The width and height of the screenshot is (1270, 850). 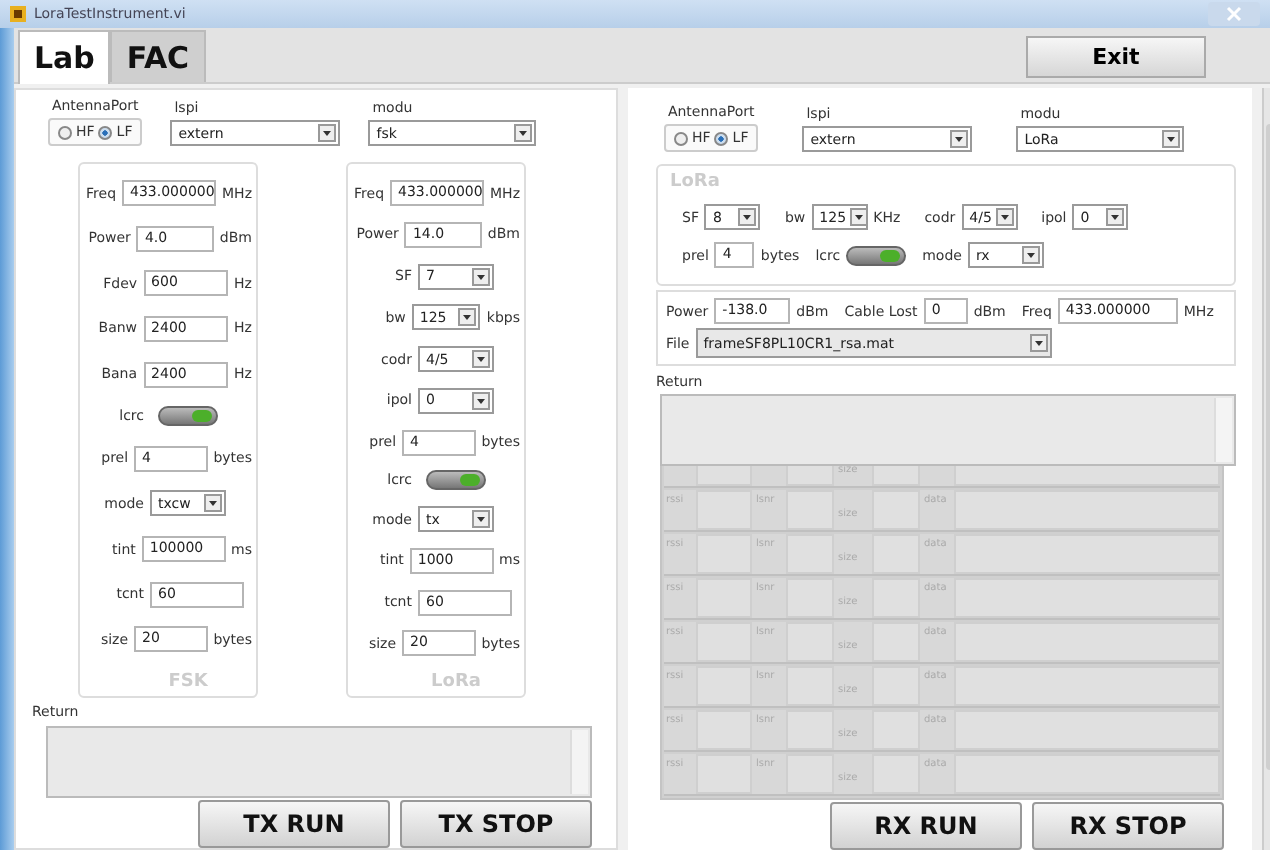 I want to click on stop-button: TX STOP, so click(x=496, y=824).